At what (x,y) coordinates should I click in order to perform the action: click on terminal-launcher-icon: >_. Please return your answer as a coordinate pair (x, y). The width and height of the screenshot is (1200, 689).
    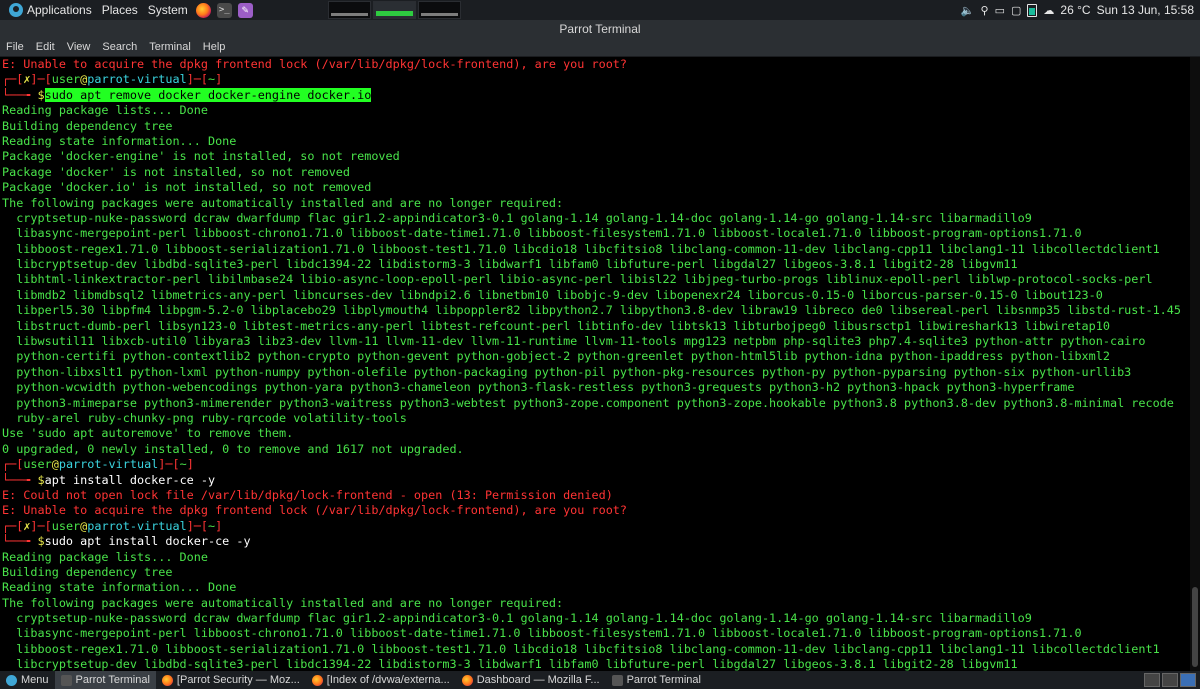
    Looking at the image, I should click on (224, 10).